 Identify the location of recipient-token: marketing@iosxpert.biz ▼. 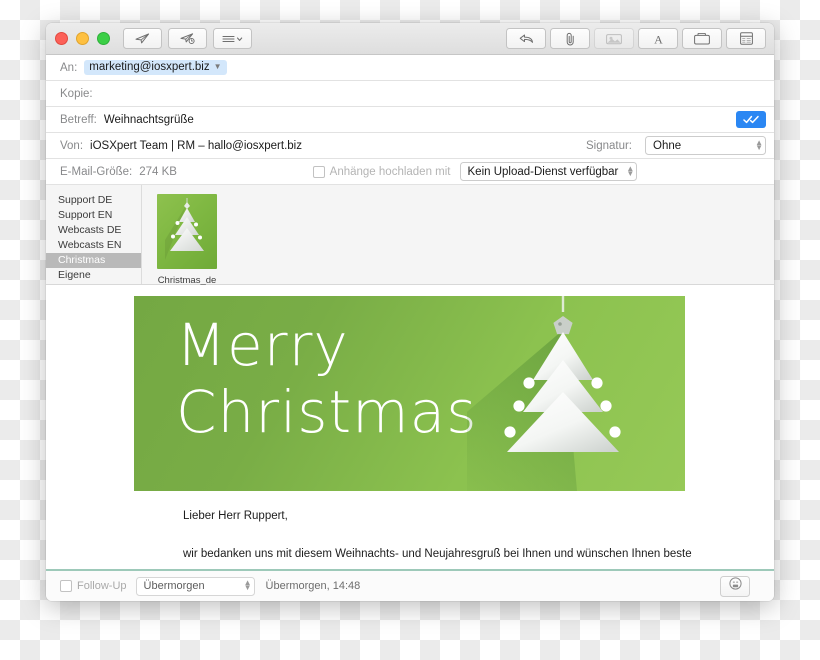
(155, 67).